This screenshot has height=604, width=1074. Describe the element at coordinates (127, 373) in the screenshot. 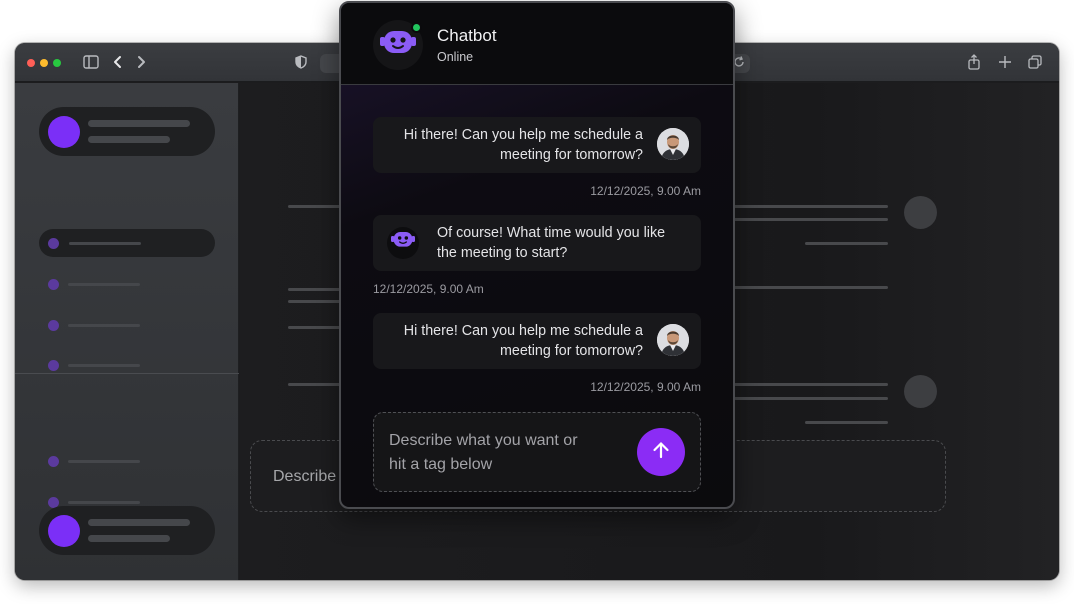

I see `sidebar-divider` at that location.